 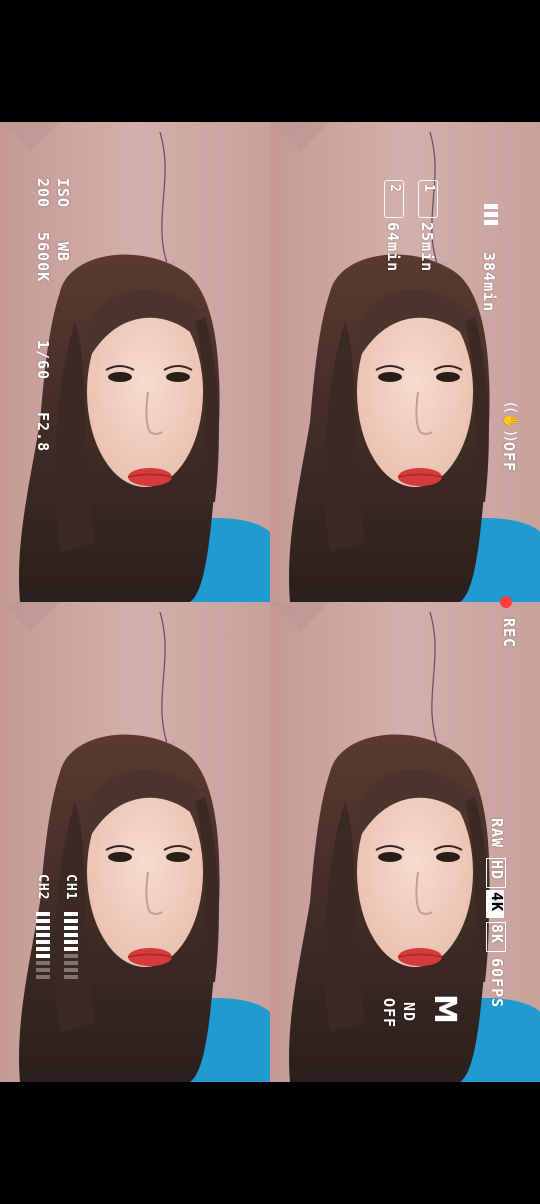 What do you see at coordinates (497, 983) in the screenshot?
I see `format-fps: 60FPS` at bounding box center [497, 983].